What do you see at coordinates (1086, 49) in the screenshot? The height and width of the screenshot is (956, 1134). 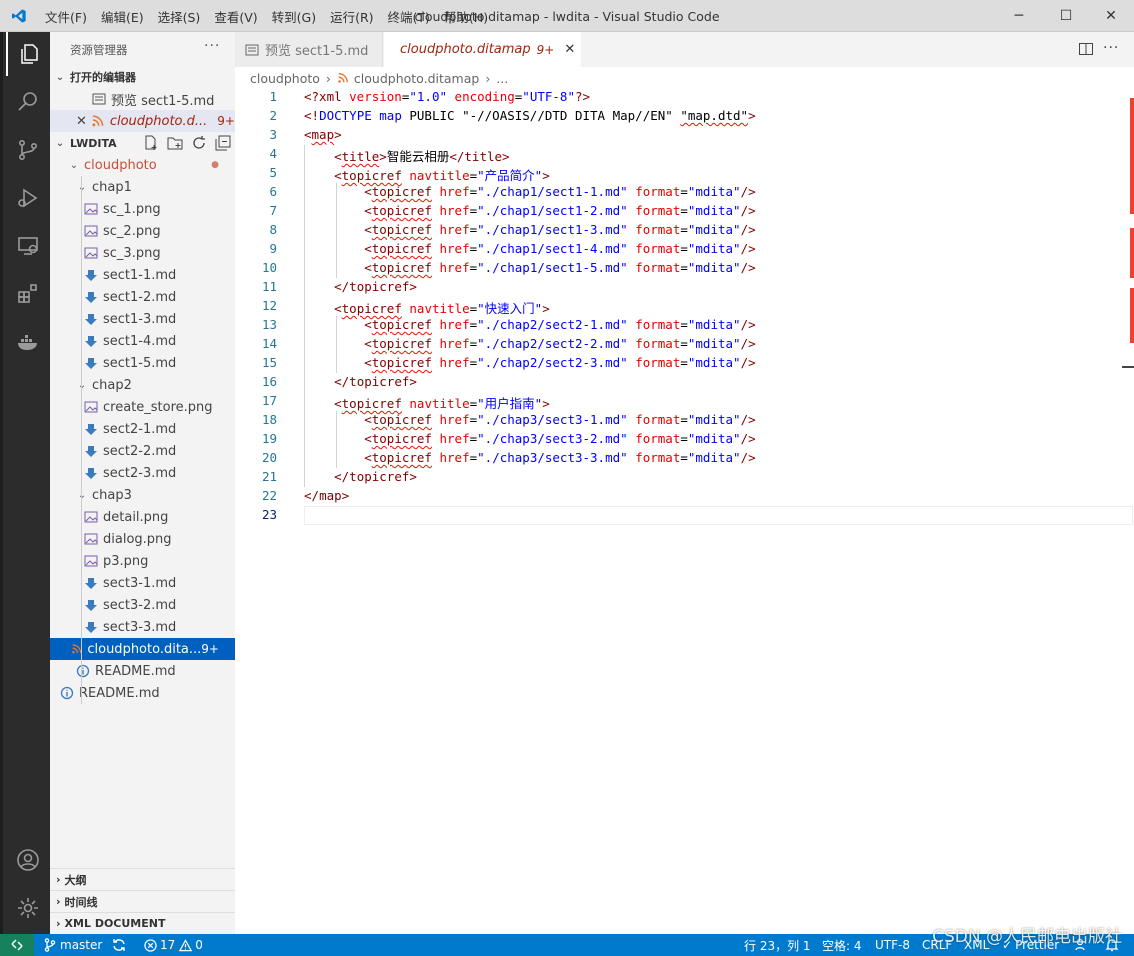 I see `split-editor-icon` at bounding box center [1086, 49].